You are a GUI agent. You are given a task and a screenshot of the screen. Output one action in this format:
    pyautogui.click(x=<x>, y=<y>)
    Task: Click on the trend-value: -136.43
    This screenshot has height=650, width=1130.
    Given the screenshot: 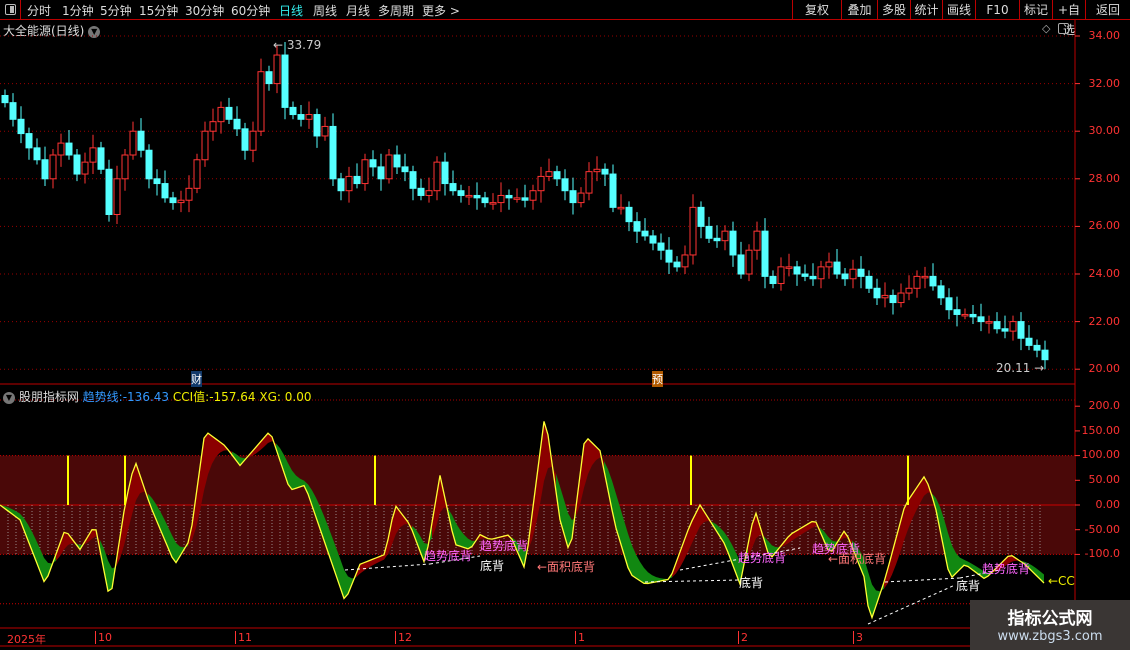 What is the action you would take?
    pyautogui.click(x=146, y=397)
    